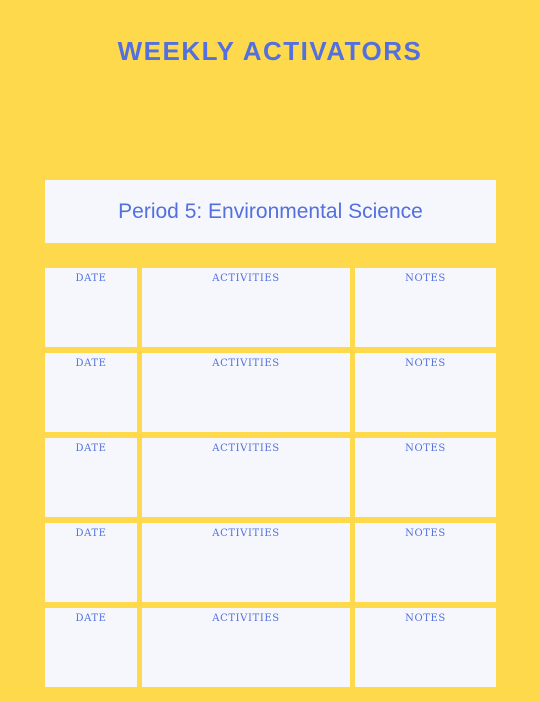 The height and width of the screenshot is (702, 540). I want to click on period-banner: Period 5: Environmental Science, so click(270, 211).